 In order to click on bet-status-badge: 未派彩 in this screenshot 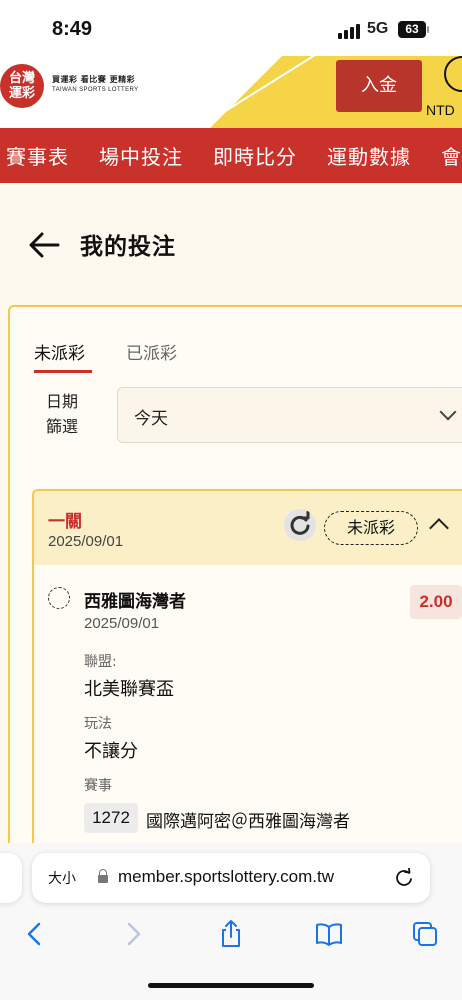, I will do `click(371, 528)`.